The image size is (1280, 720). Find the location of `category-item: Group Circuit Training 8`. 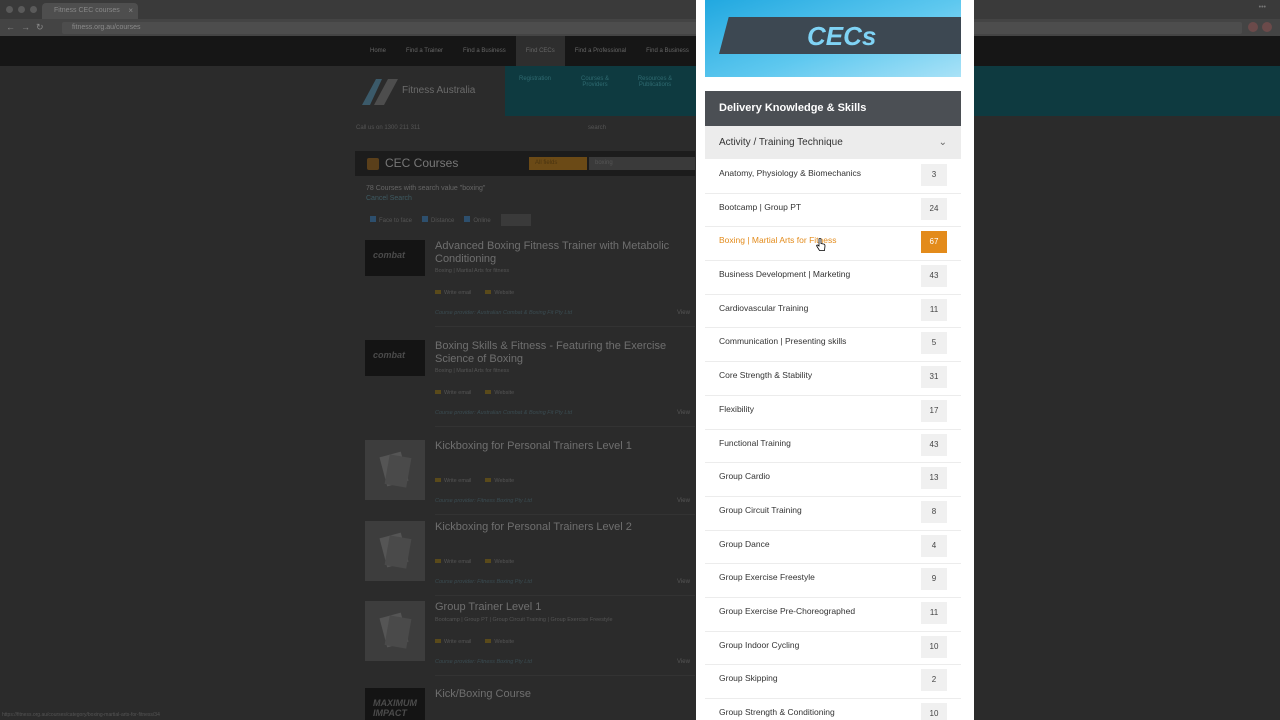

category-item: Group Circuit Training 8 is located at coordinates (833, 514).